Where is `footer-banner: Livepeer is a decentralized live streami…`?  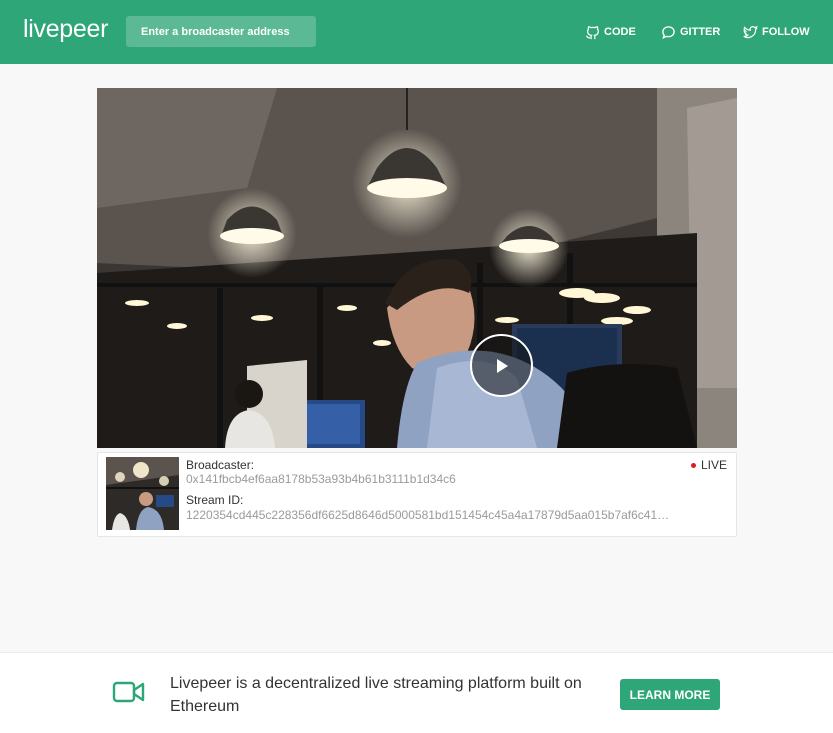
footer-banner: Livepeer is a decentralized live streami… is located at coordinates (416, 692).